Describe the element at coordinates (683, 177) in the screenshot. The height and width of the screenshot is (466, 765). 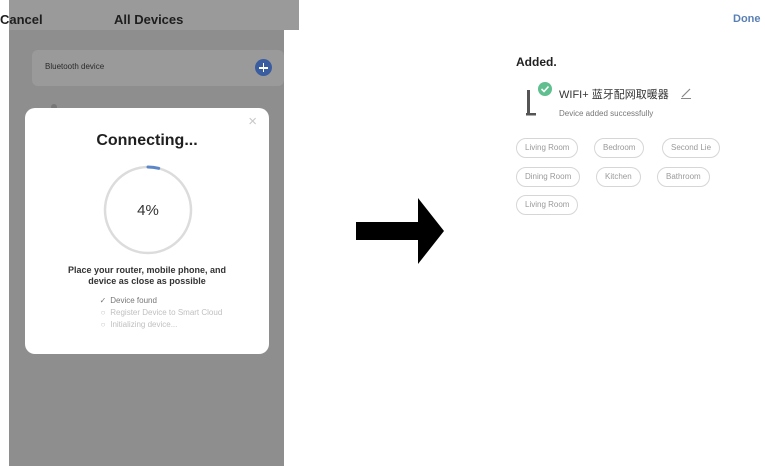
I see `room-chip: Bathroom` at that location.